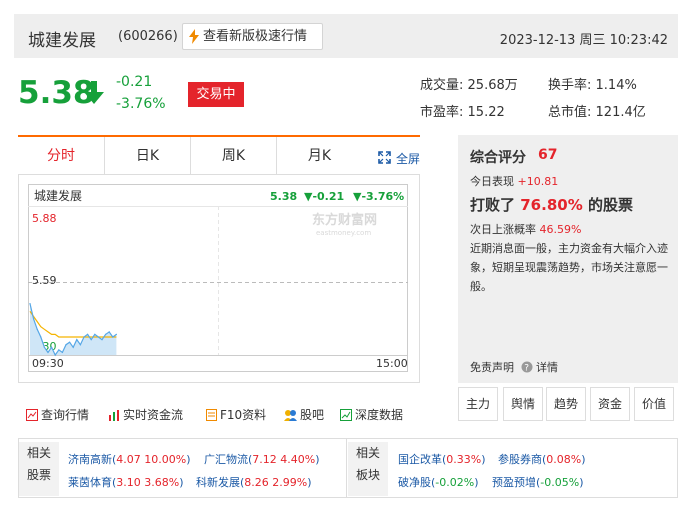 Image resolution: width=692 pixels, height=515 pixels. I want to click on related-stock-name: 广汇物流, so click(226, 459).